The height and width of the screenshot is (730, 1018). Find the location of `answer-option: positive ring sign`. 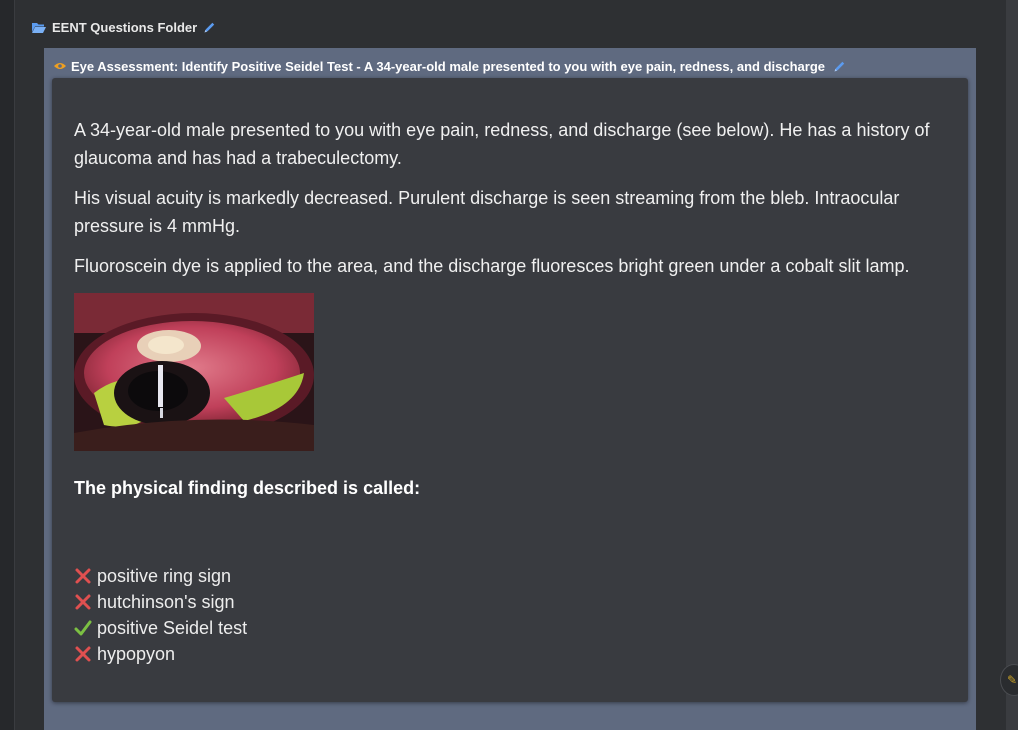

answer-option: positive ring sign is located at coordinates (160, 576).